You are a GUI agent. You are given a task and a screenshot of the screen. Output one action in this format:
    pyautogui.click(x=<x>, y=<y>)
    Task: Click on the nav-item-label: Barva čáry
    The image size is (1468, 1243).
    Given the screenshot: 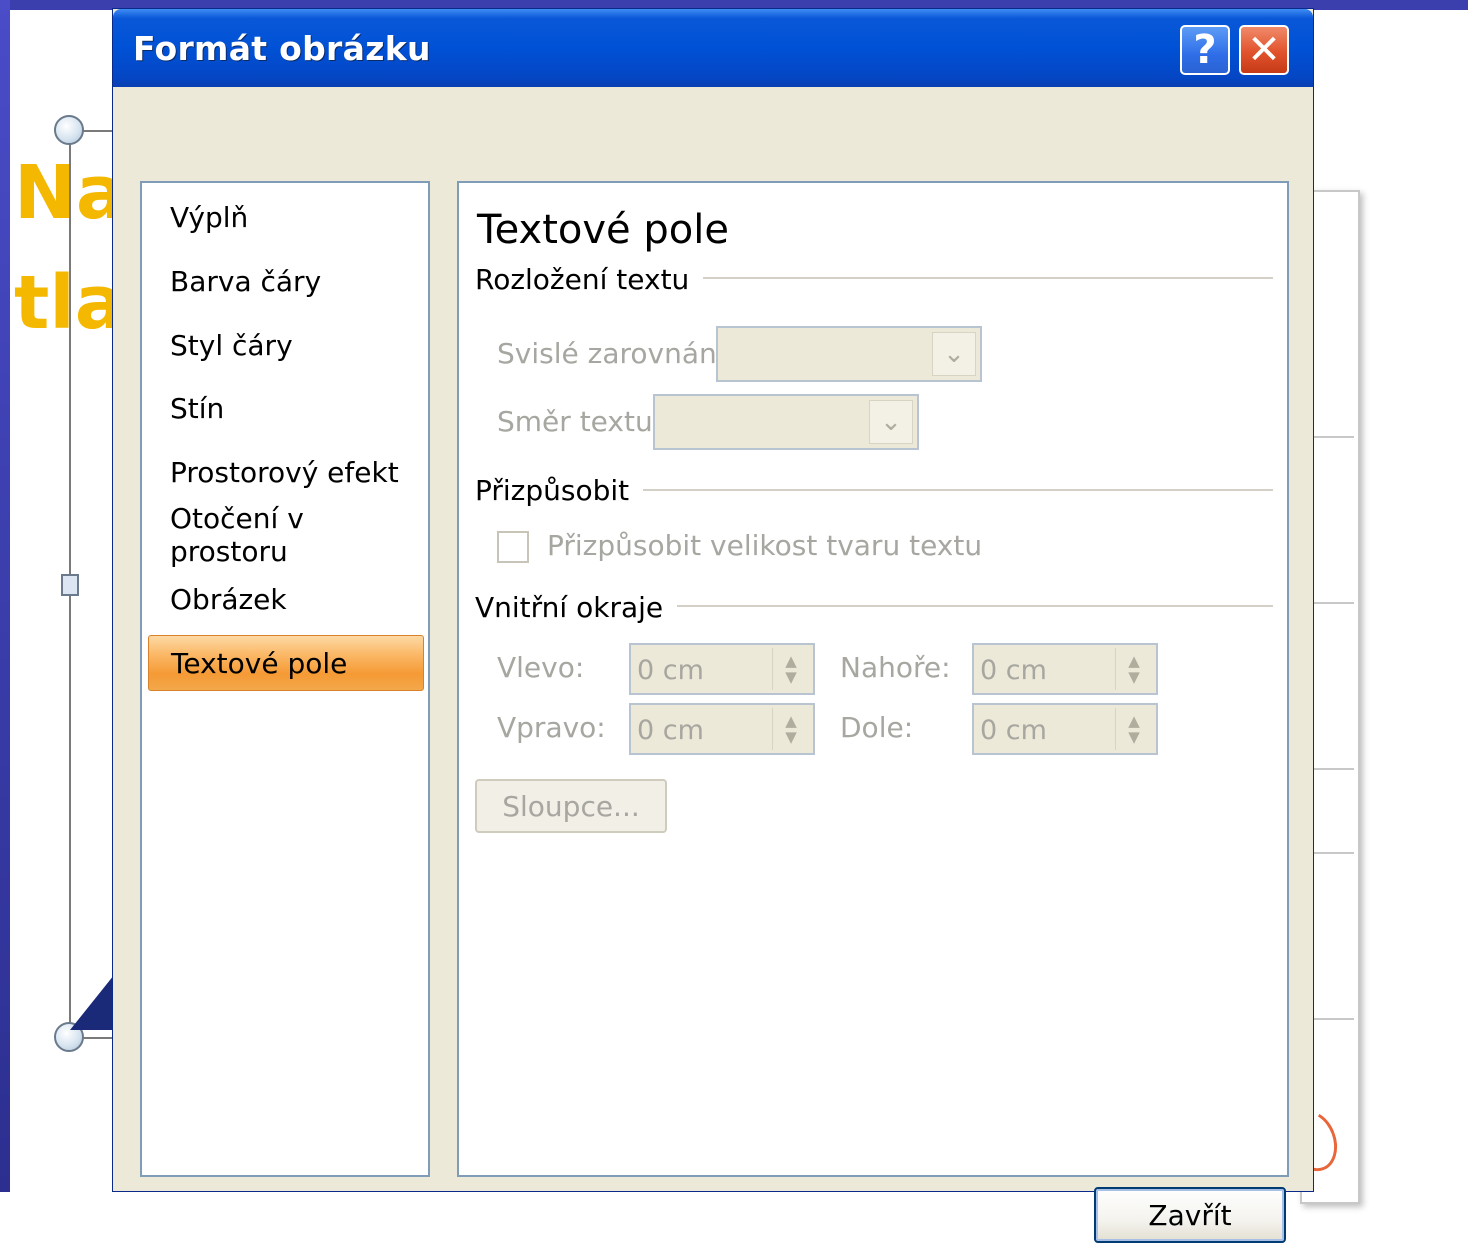 What is the action you would take?
    pyautogui.click(x=246, y=281)
    